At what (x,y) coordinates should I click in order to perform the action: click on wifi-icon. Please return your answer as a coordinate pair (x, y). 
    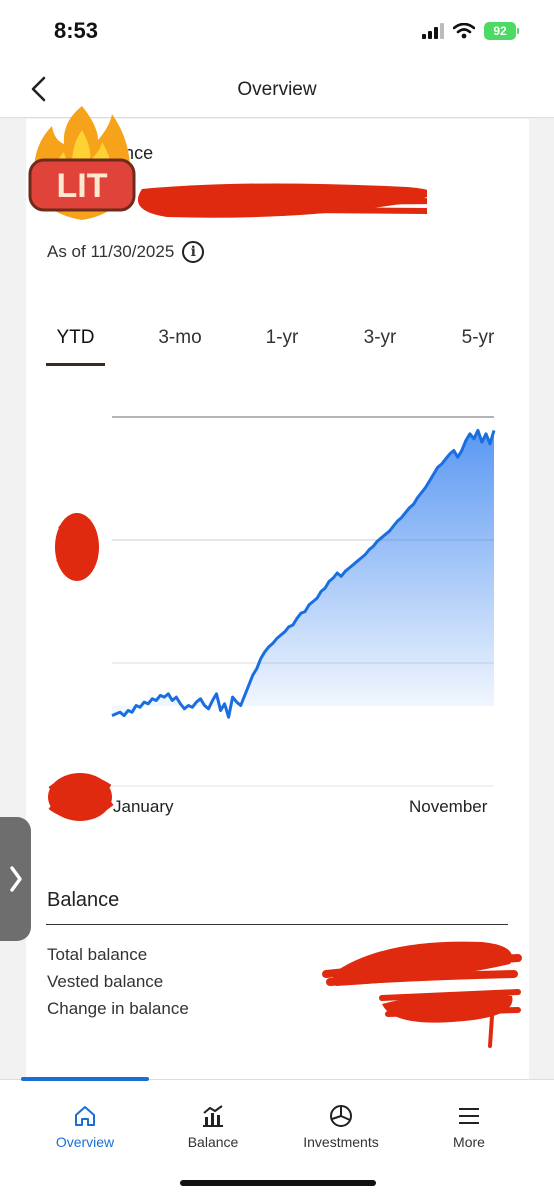
    Looking at the image, I should click on (464, 31).